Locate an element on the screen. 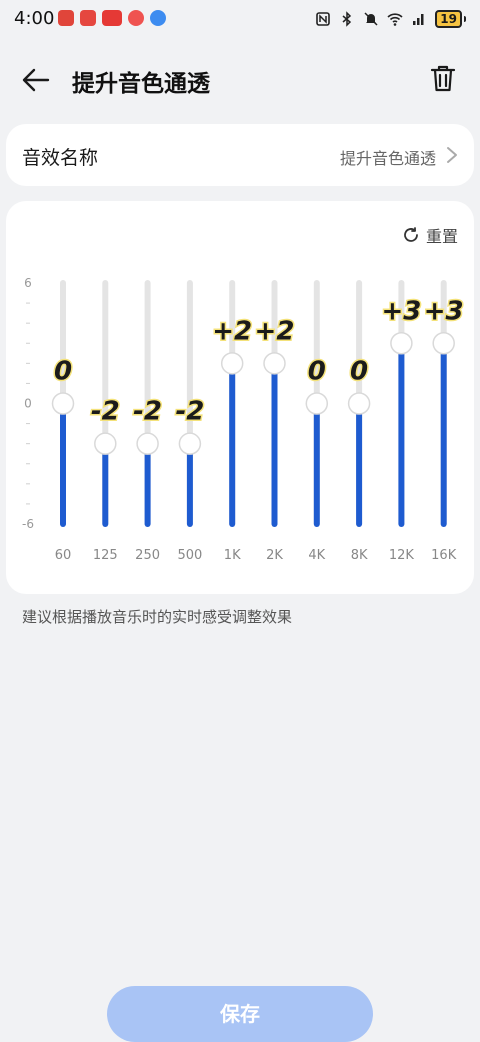  band-frequency-label: 12K is located at coordinates (402, 555).